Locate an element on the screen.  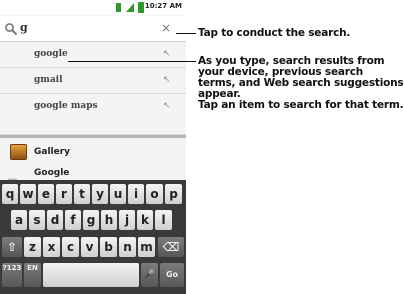
callout-line-suggestions is located at coordinates (132, 61).